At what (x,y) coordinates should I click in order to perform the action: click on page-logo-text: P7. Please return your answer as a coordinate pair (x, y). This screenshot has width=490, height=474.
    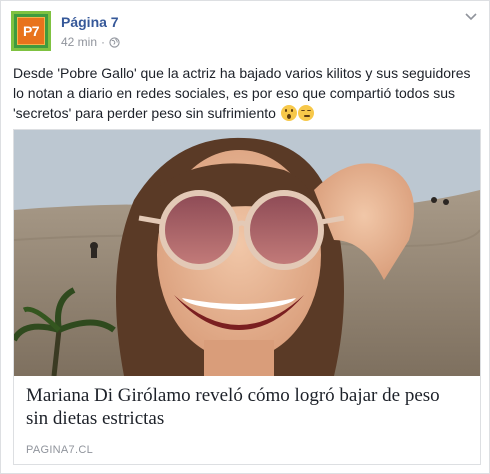
    Looking at the image, I should click on (31, 31).